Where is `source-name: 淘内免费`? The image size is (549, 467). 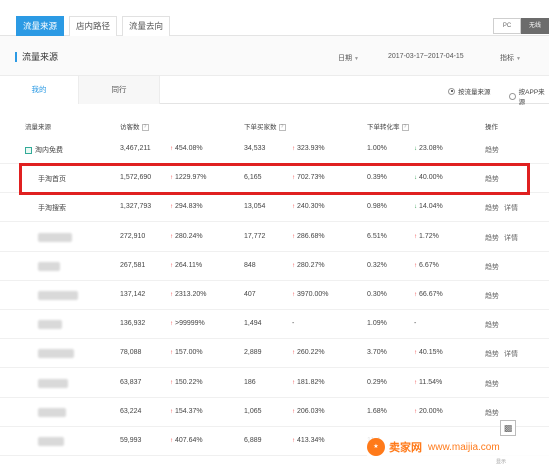
source-name: 淘内免费 is located at coordinates (44, 150).